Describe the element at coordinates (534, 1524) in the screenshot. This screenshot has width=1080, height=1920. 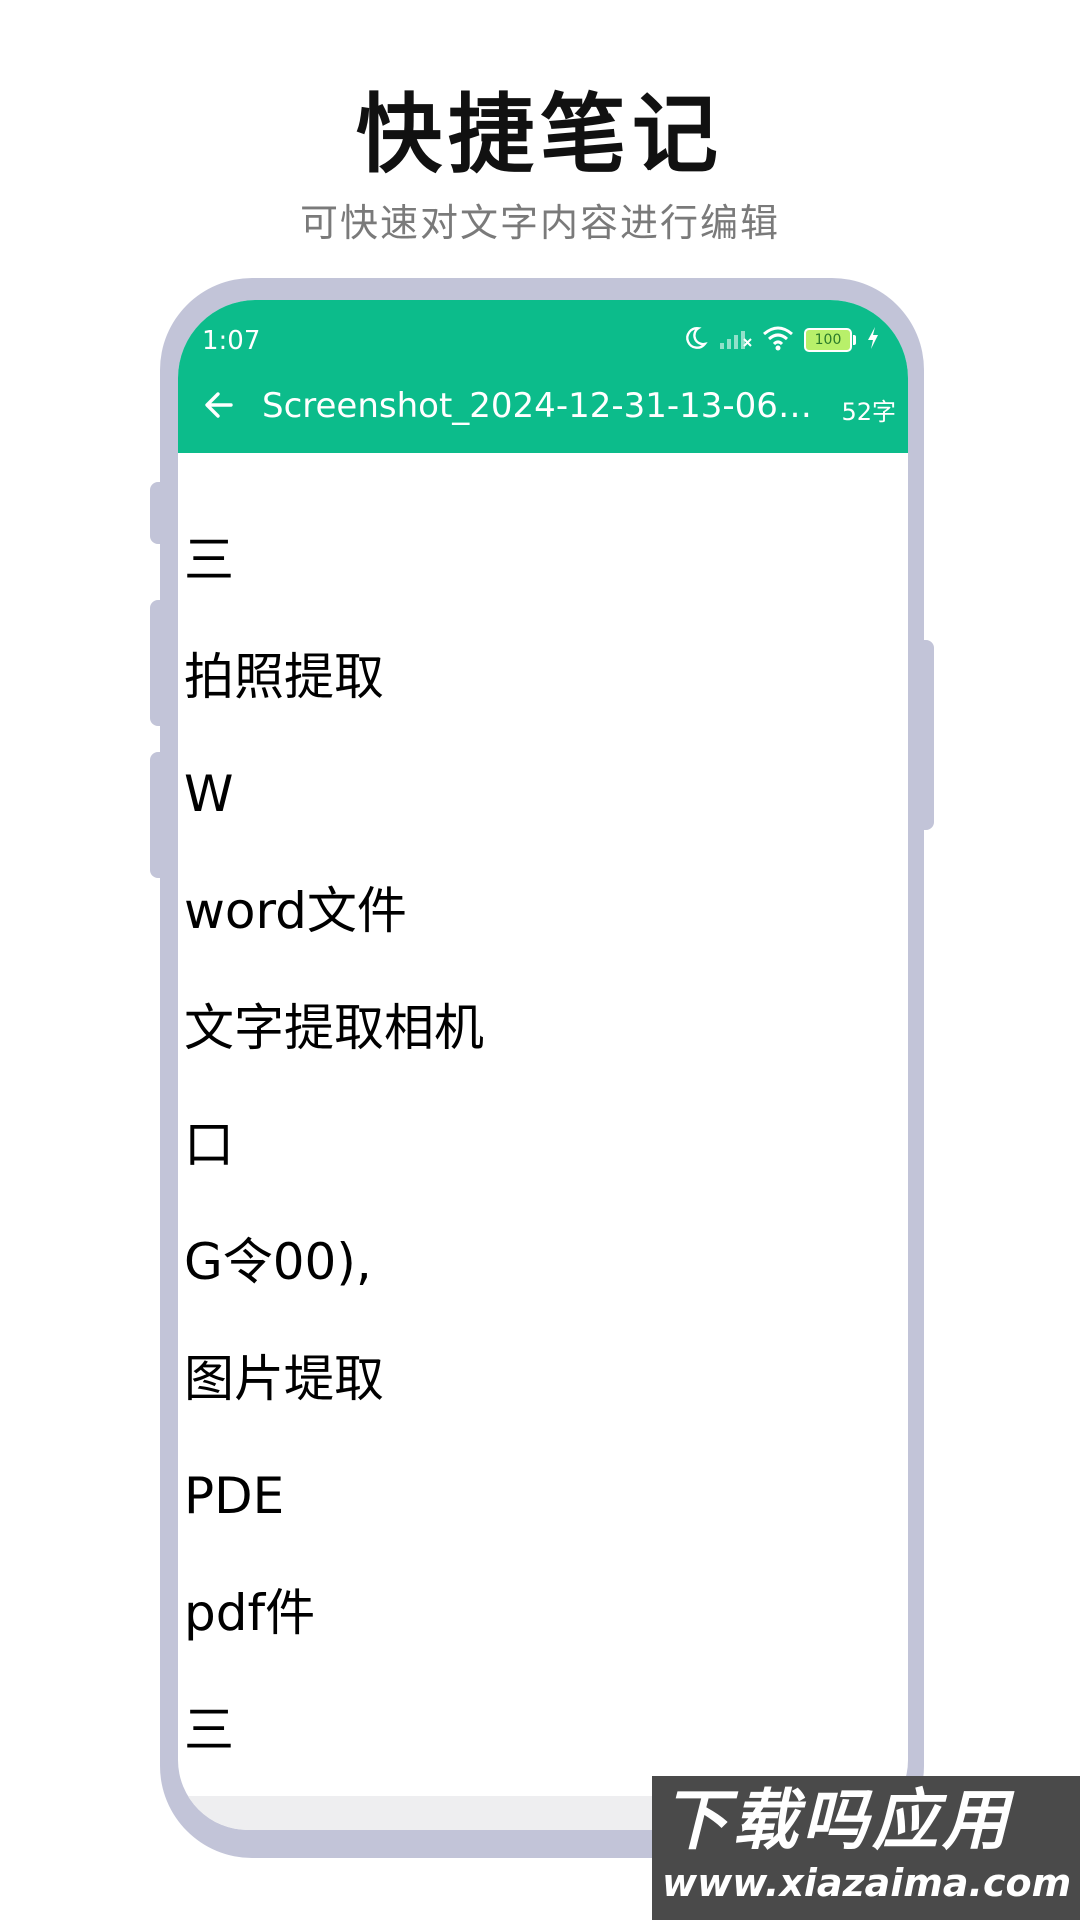
I see `note-line: PDE` at that location.